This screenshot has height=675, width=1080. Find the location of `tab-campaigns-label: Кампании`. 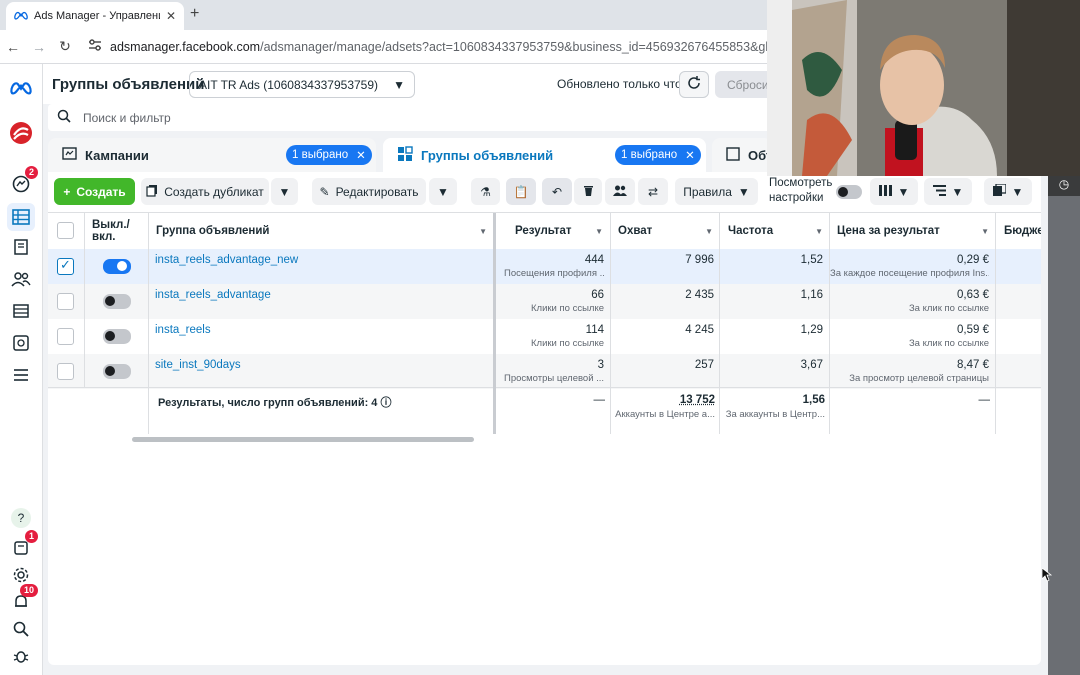

tab-campaigns-label: Кампании is located at coordinates (117, 155).